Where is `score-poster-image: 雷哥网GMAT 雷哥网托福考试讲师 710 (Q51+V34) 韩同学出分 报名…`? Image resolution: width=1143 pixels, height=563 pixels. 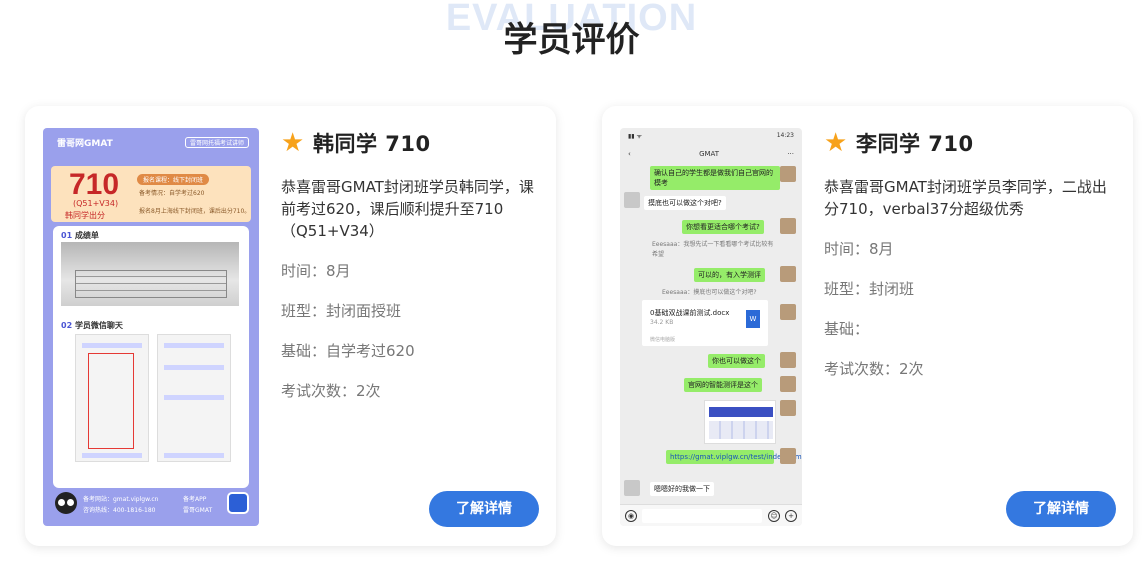 score-poster-image: 雷哥网GMAT 雷哥网托福考试讲师 710 (Q51+V34) 韩同学出分 报名… is located at coordinates (151, 327).